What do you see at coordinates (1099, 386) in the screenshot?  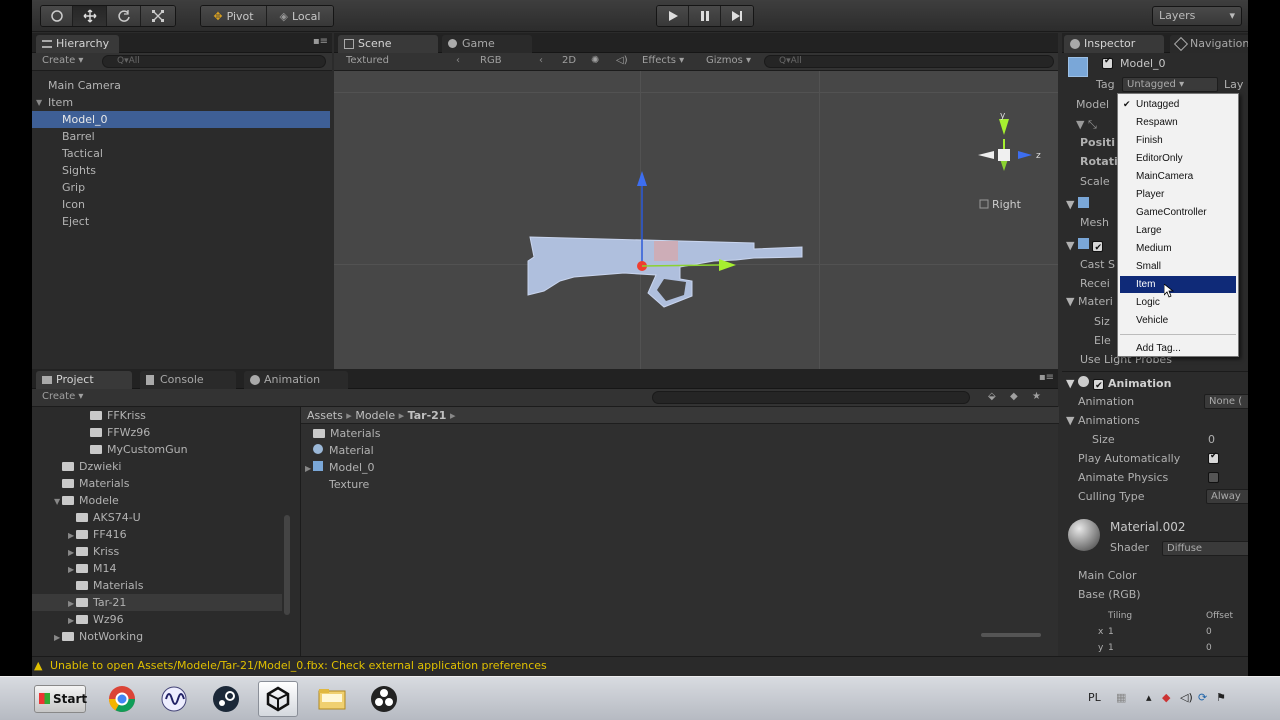 I see `animation-enabled-checkbox` at bounding box center [1099, 386].